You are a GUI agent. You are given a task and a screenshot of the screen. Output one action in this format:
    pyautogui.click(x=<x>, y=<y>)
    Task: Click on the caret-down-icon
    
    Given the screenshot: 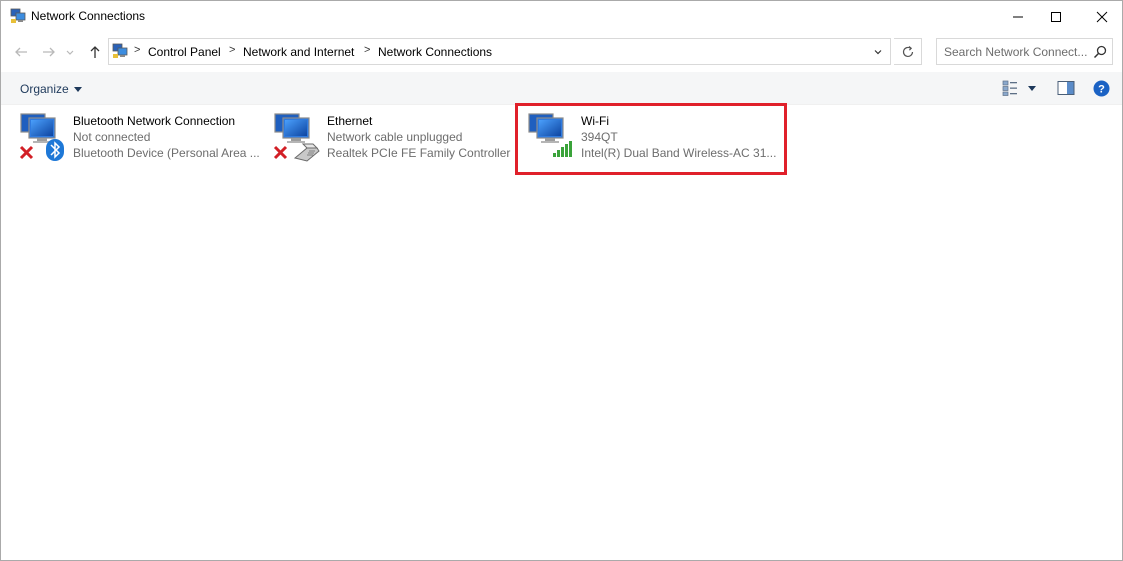 What is the action you would take?
    pyautogui.click(x=77, y=89)
    